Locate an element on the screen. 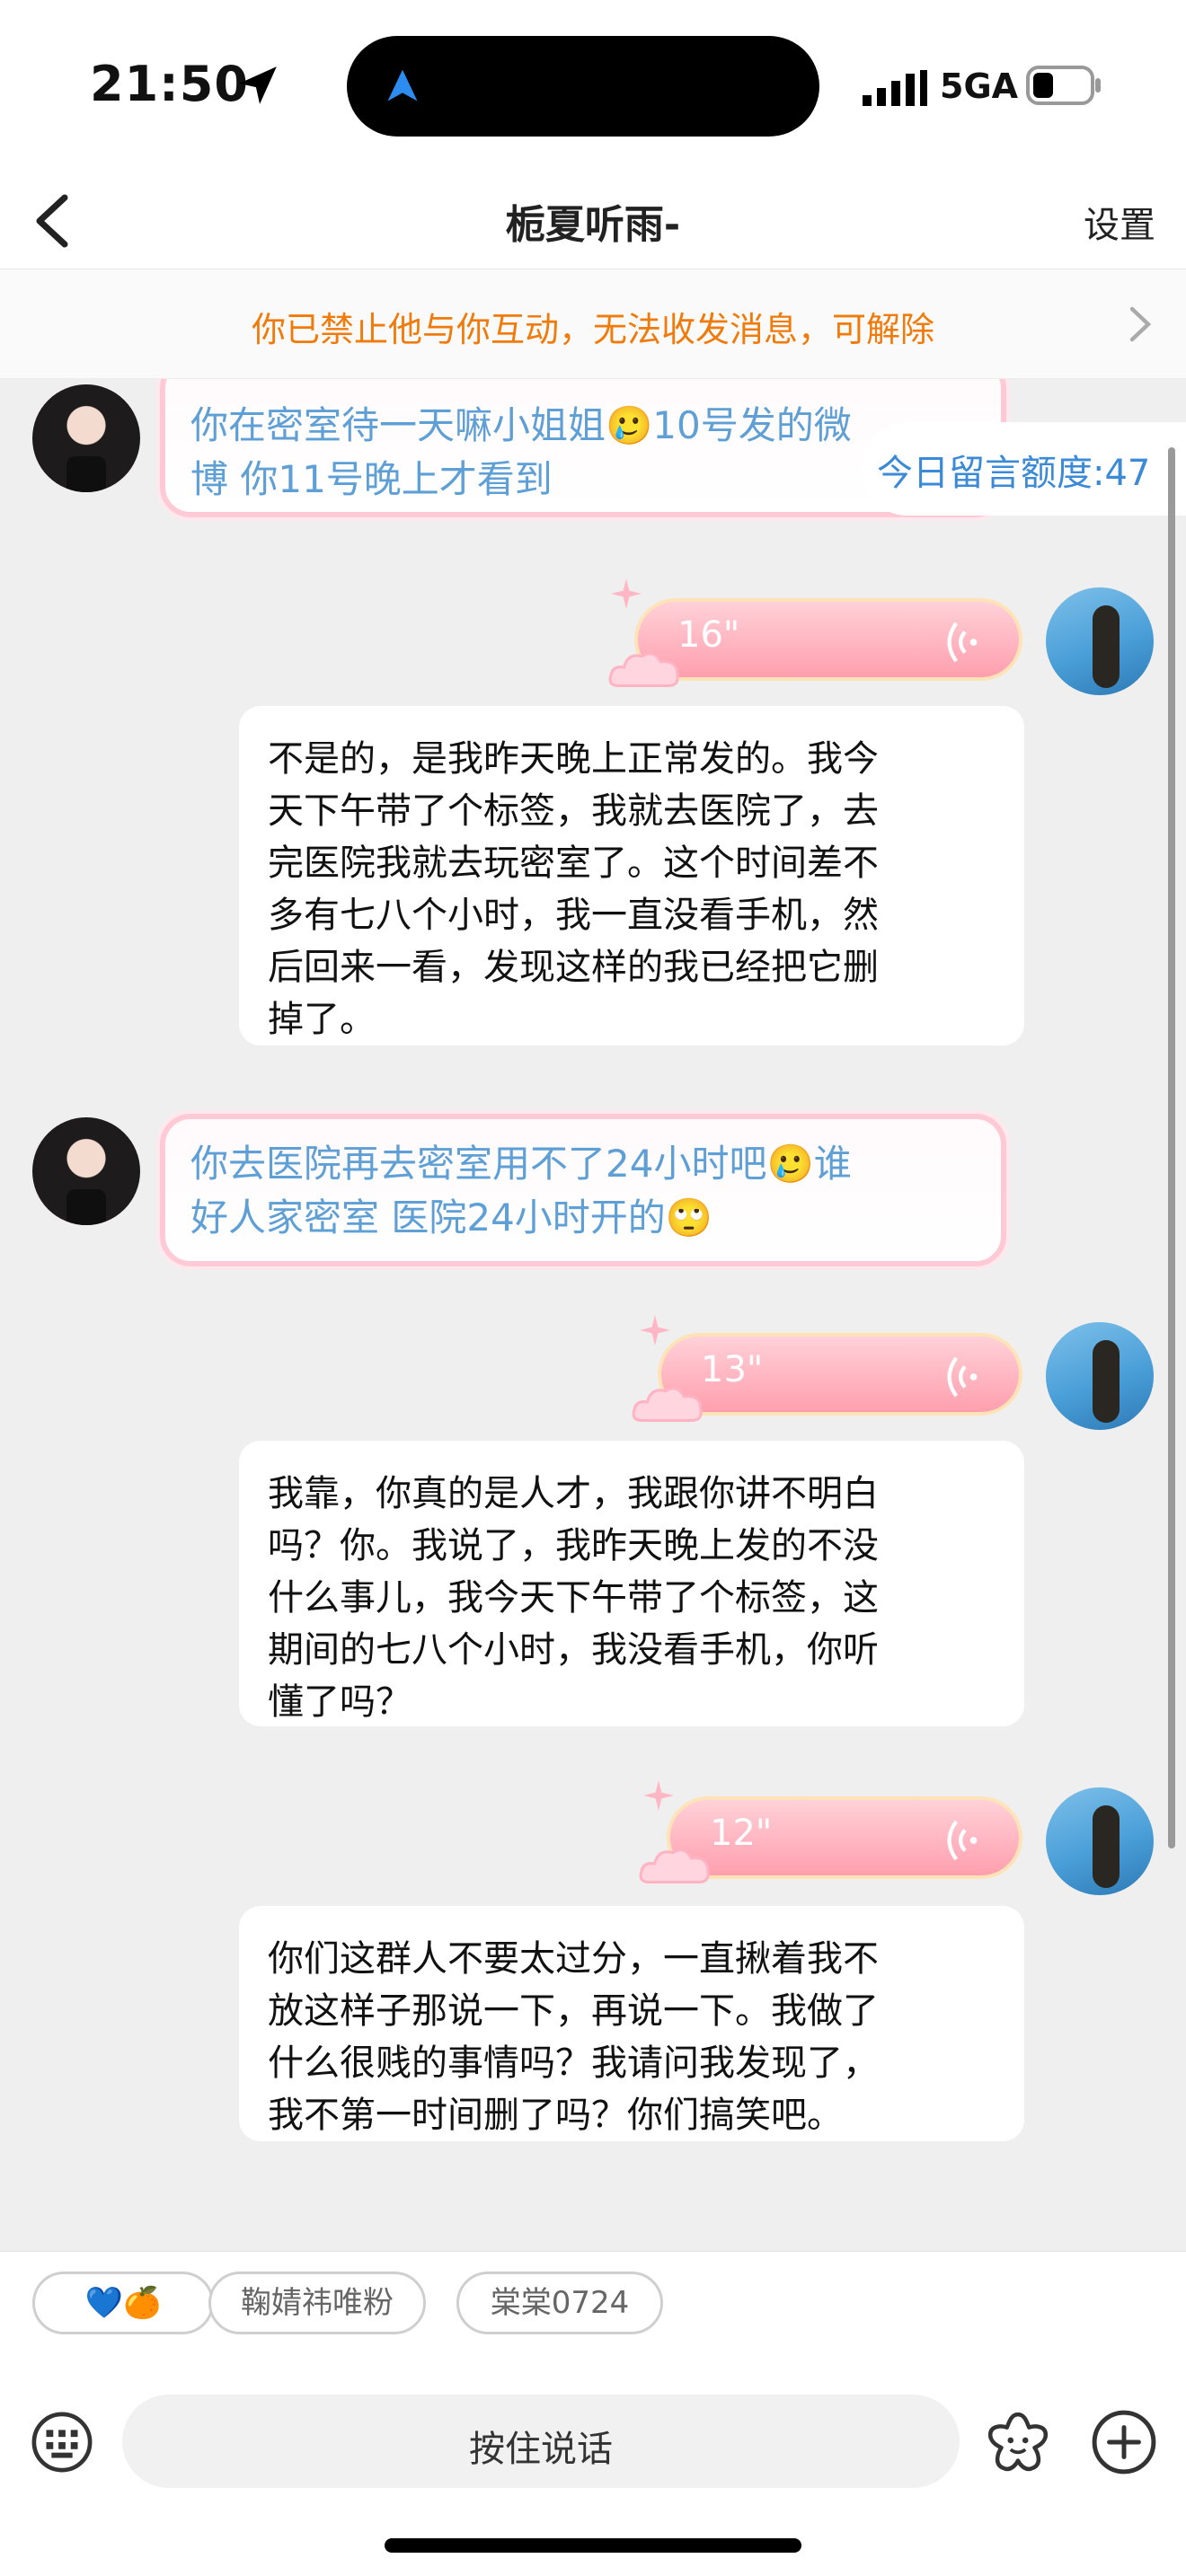  dynamic-island is located at coordinates (583, 86).